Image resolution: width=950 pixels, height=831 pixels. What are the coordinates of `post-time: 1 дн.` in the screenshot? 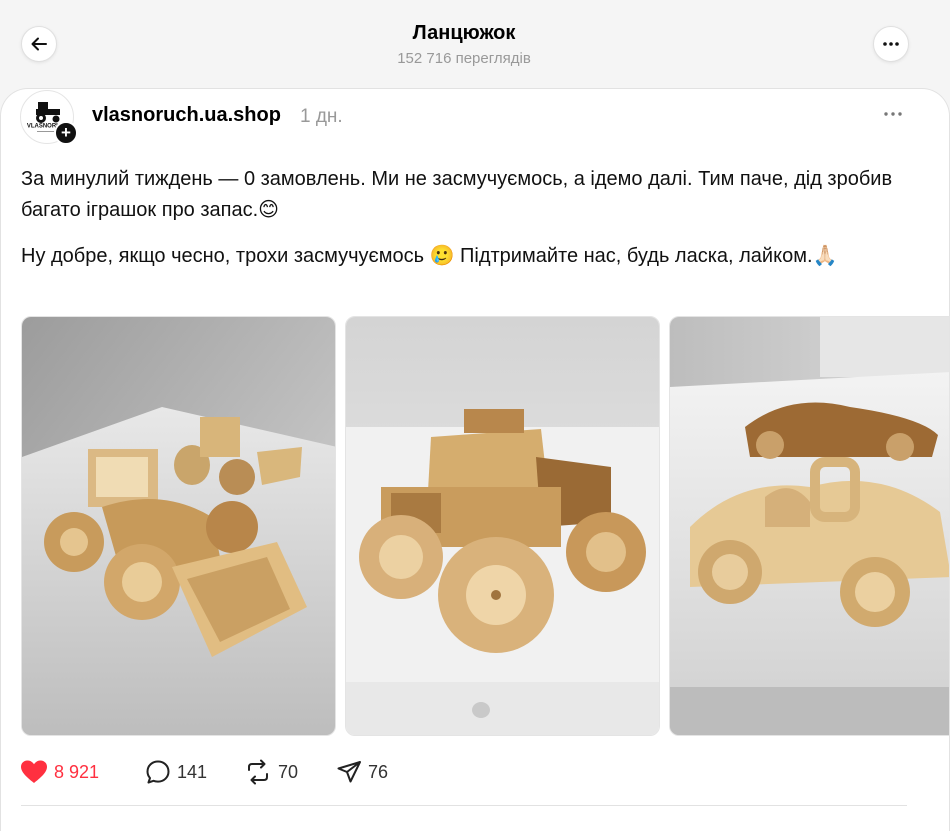 It's located at (321, 116).